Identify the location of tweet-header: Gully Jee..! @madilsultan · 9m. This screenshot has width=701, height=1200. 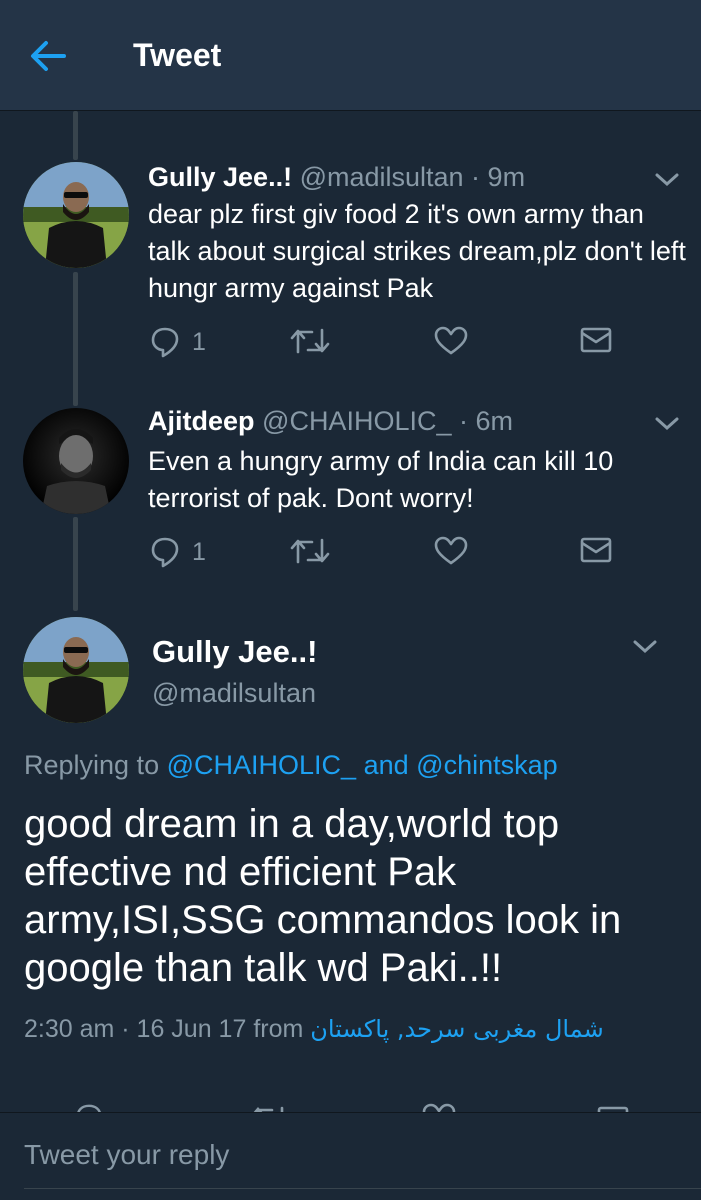
(336, 177).